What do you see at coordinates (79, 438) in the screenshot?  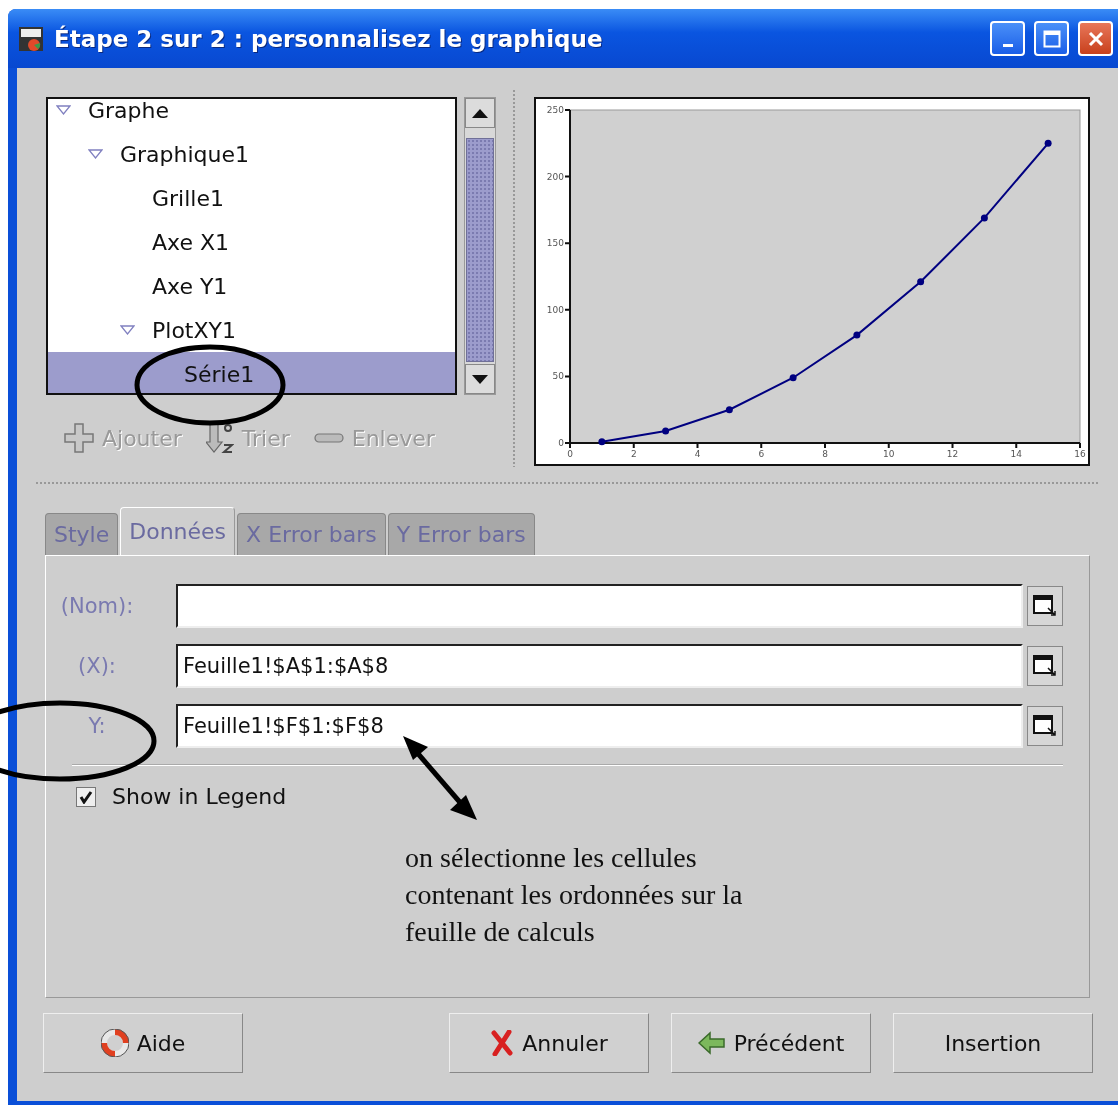 I see `plus-icon` at bounding box center [79, 438].